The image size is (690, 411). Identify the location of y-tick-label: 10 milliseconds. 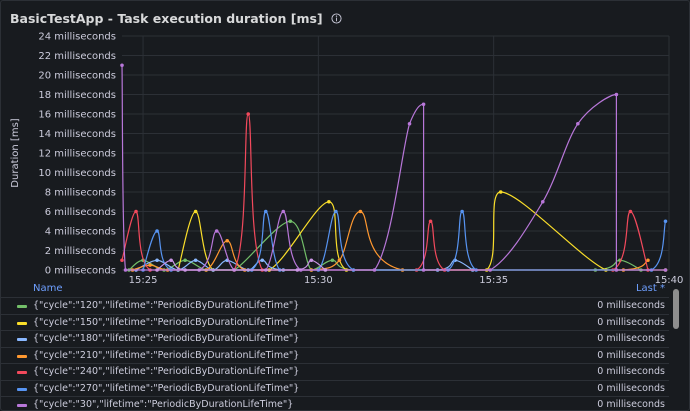
(77, 173).